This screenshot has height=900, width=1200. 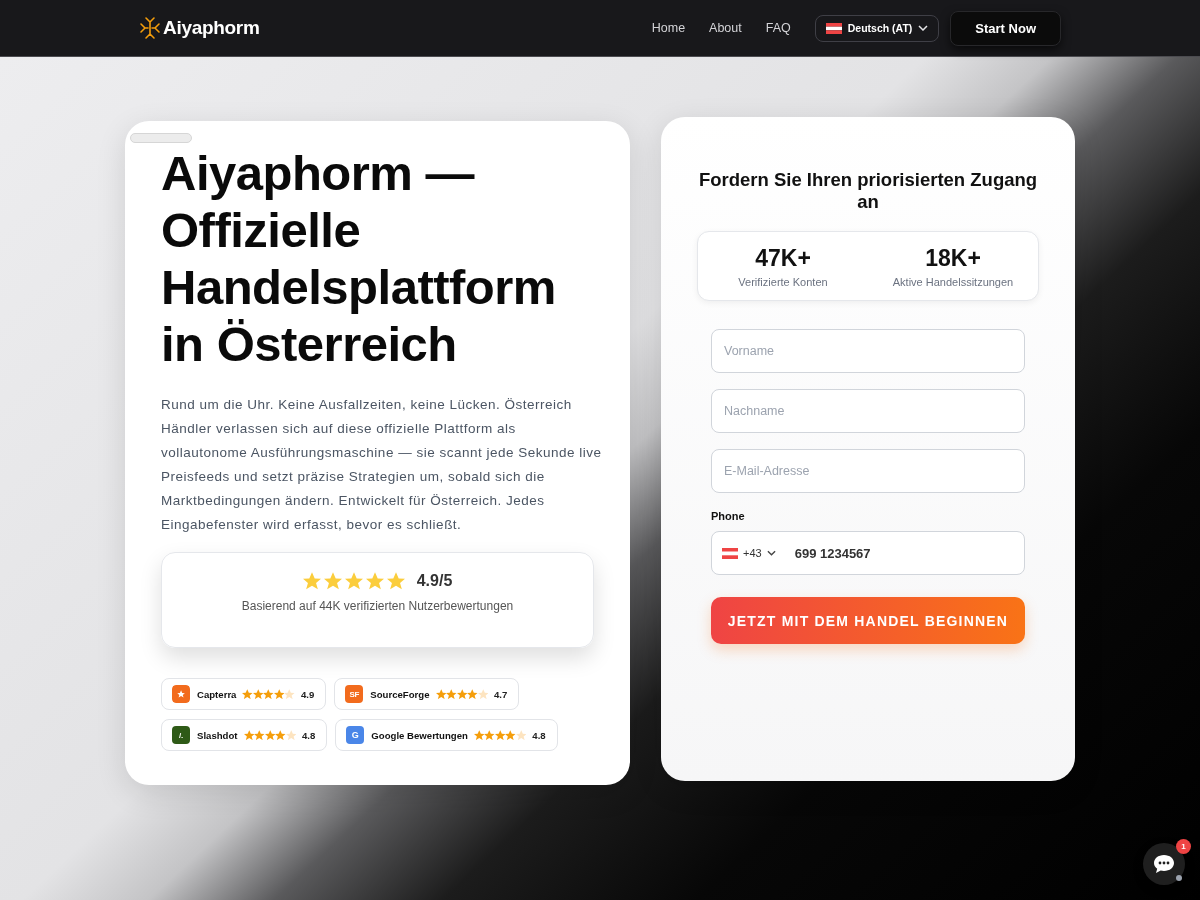 What do you see at coordinates (161, 138) in the screenshot?
I see `pill-icon` at bounding box center [161, 138].